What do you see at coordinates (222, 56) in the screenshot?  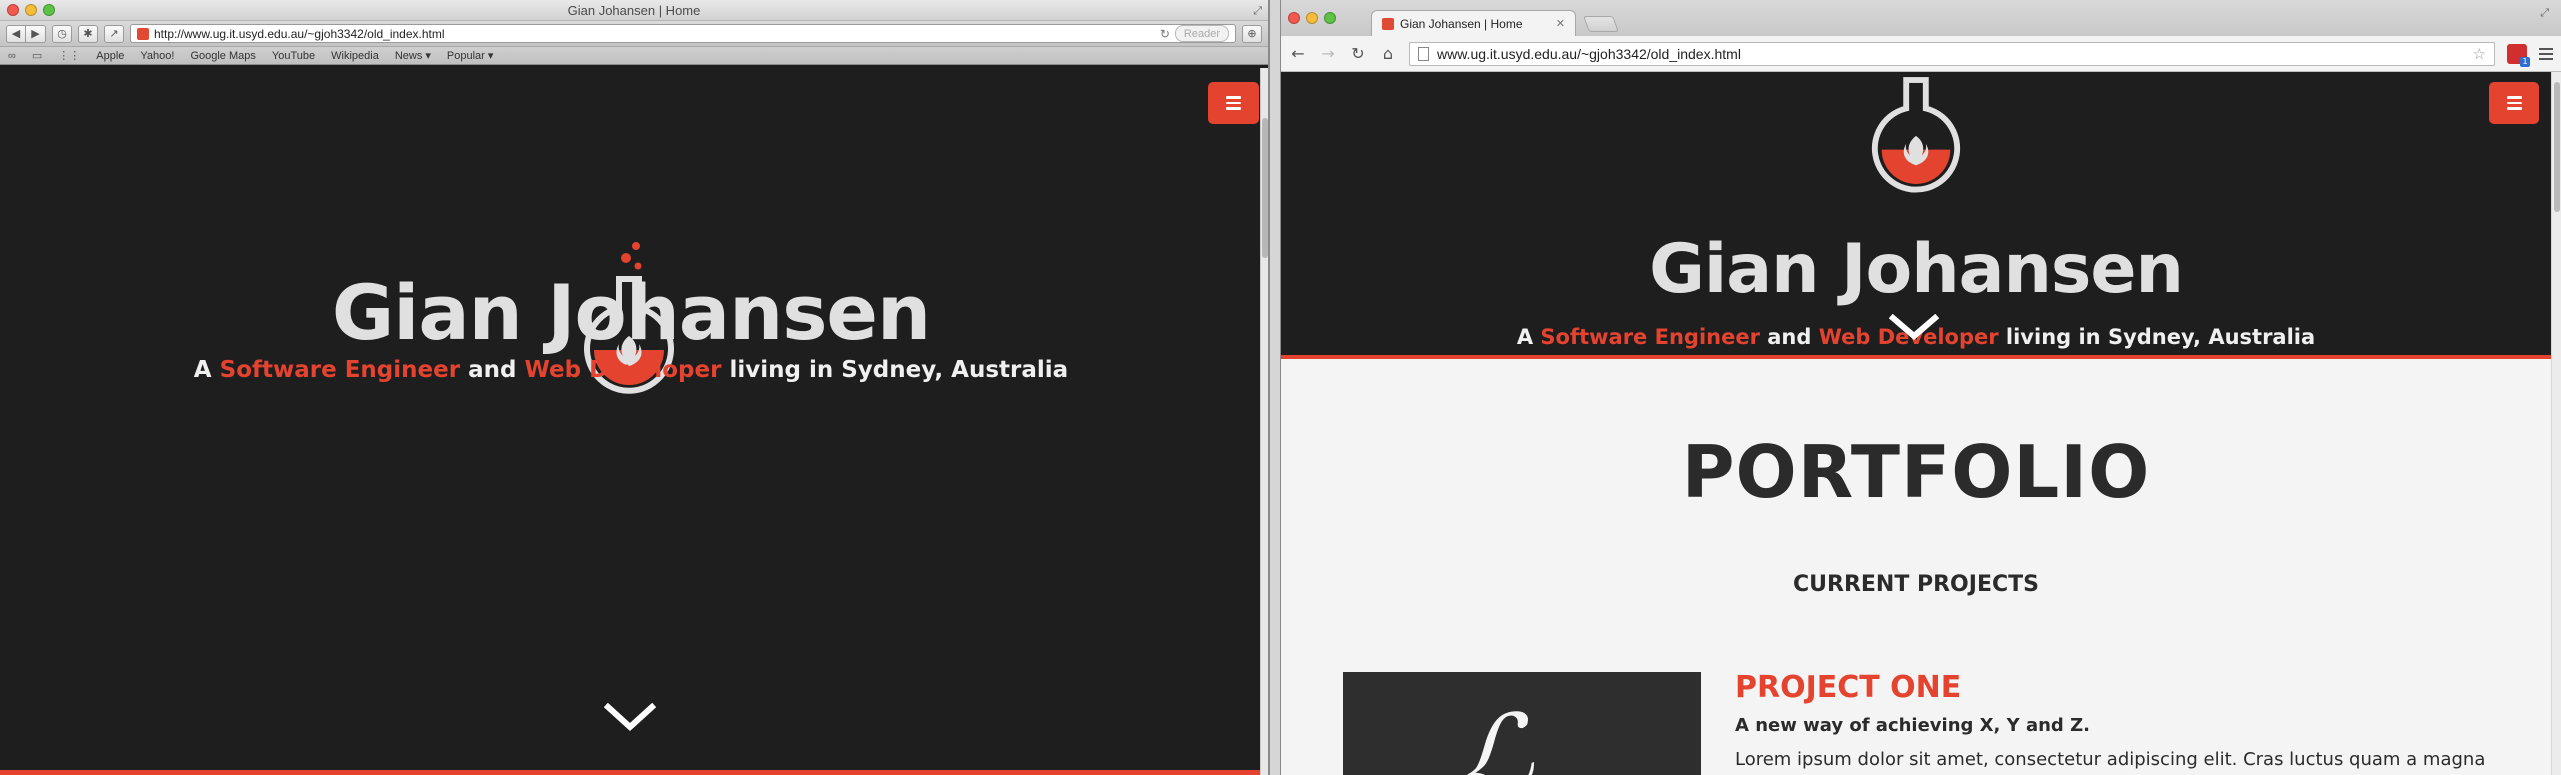 I see `bookmark-google-maps: Google Maps` at bounding box center [222, 56].